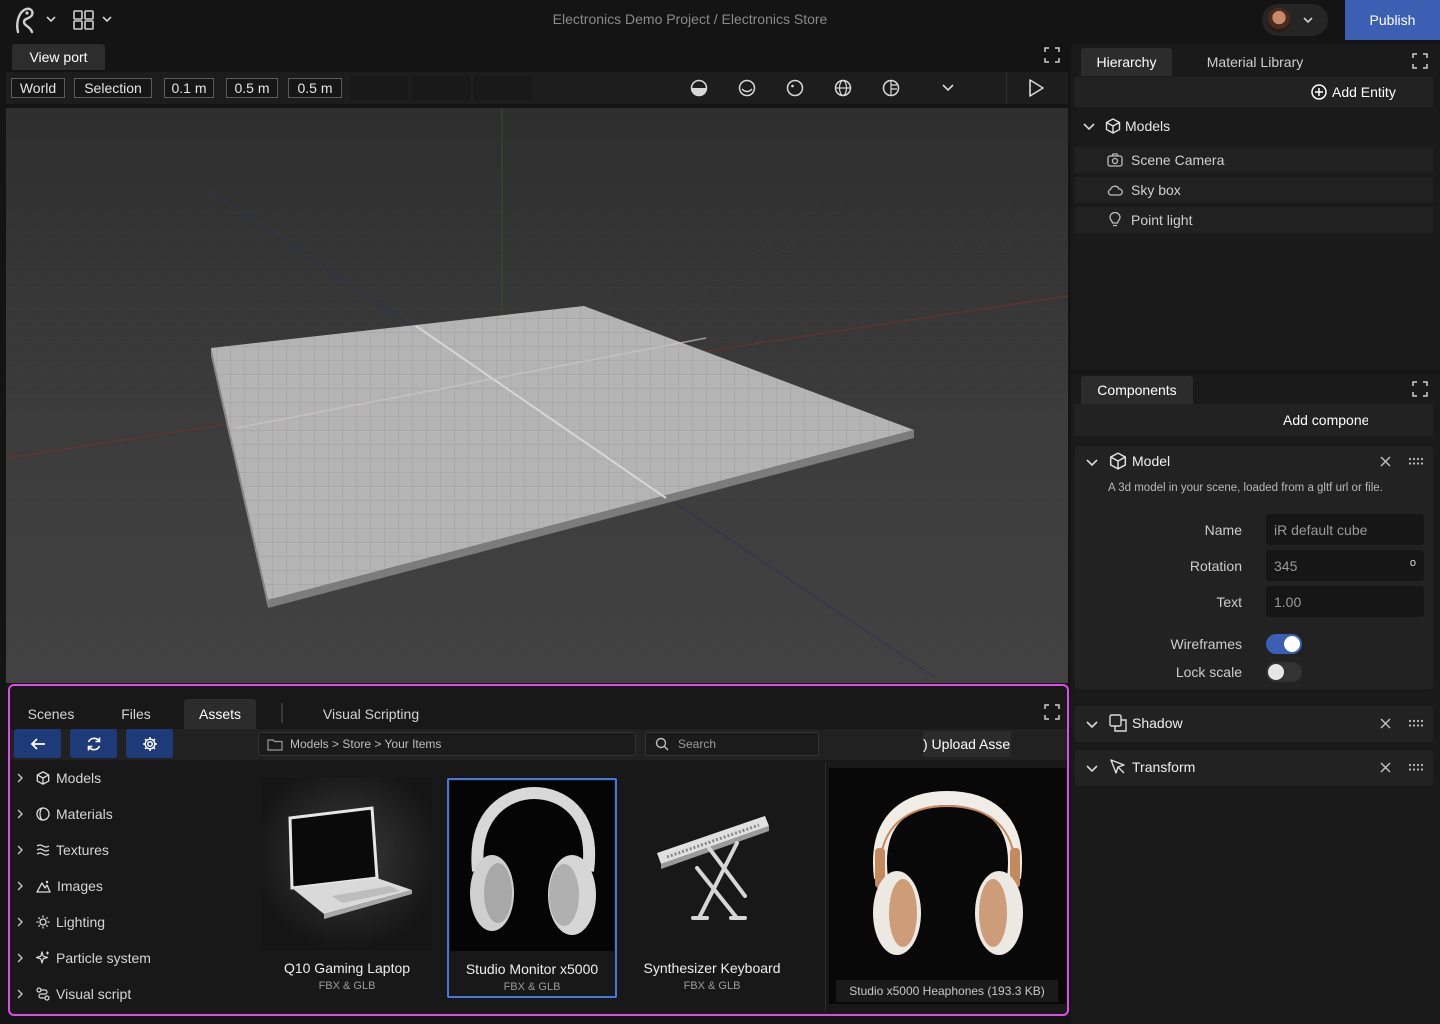  Describe the element at coordinates (1295, 20) in the screenshot. I see `user-menu` at that location.